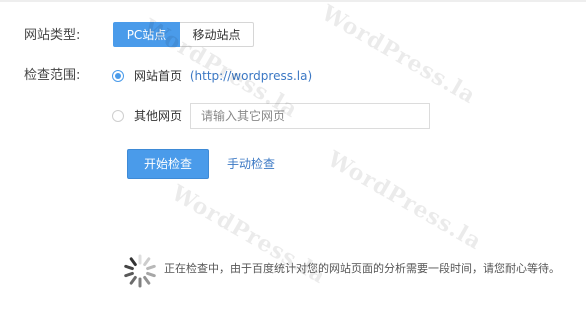 Image resolution: width=586 pixels, height=318 pixels. What do you see at coordinates (310, 116) in the screenshot?
I see `other-page-input` at bounding box center [310, 116].